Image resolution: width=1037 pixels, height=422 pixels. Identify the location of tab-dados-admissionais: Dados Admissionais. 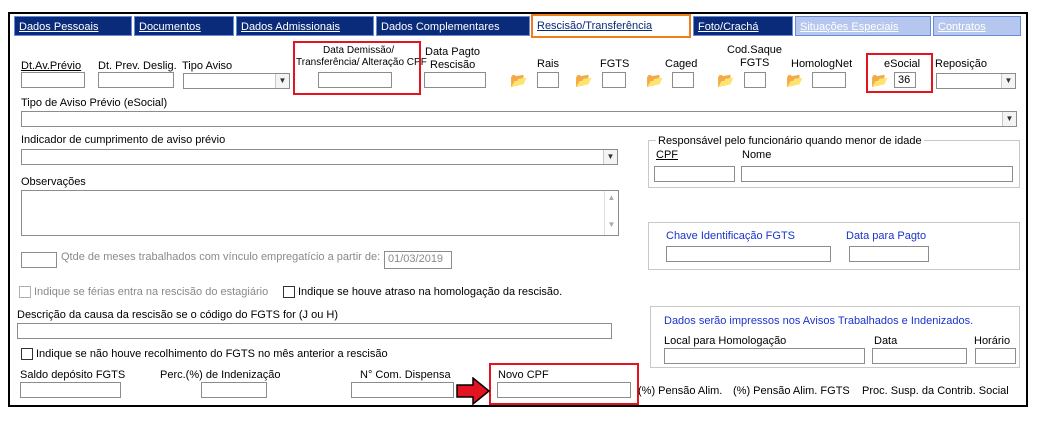
(305, 26).